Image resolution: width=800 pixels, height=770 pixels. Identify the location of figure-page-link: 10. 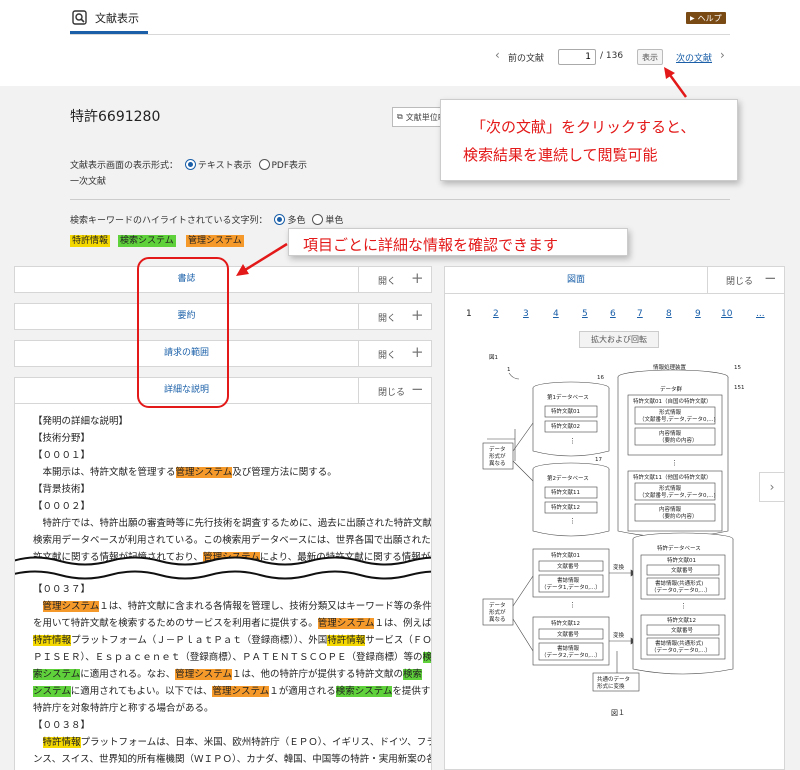
(726, 314).